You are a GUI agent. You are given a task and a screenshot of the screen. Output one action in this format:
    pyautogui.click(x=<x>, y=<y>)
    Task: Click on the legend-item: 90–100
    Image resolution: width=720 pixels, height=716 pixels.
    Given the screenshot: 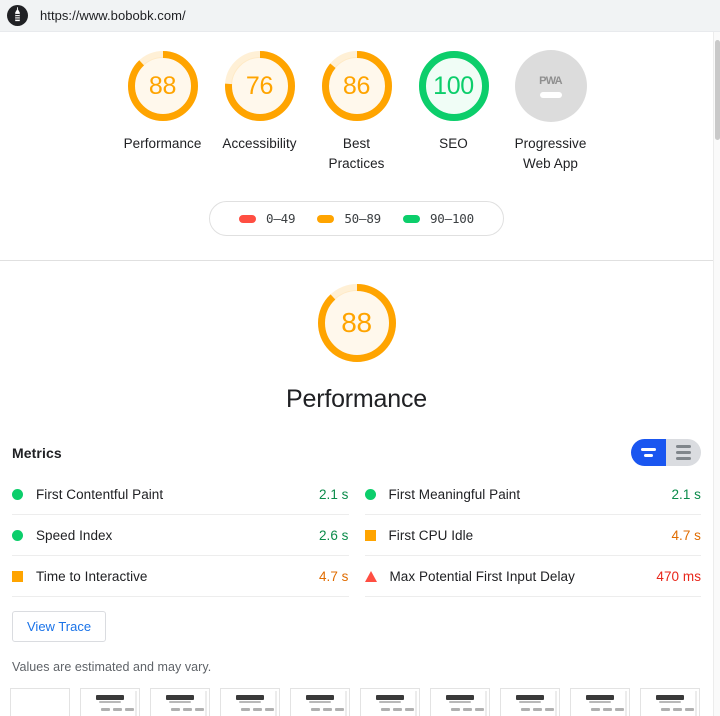 What is the action you would take?
    pyautogui.click(x=438, y=218)
    